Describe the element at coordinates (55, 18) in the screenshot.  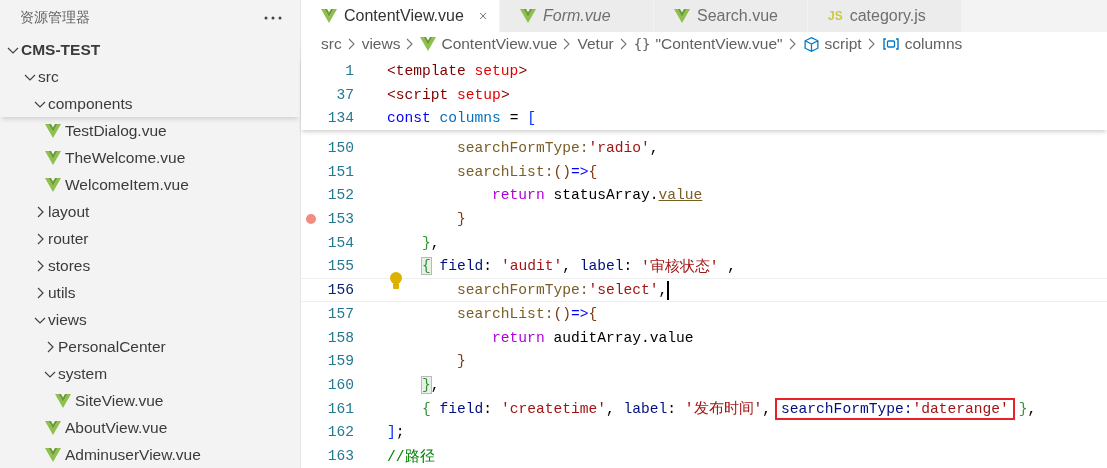
I see `panel-title: 资源管理器` at that location.